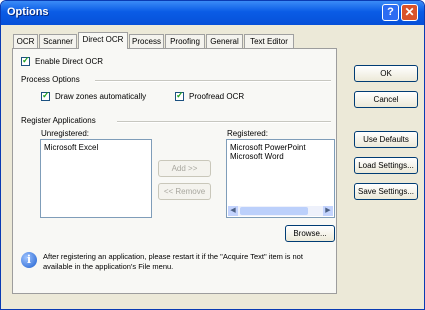 The width and height of the screenshot is (425, 310). I want to click on list-item: Microsoft PowerPoint, so click(268, 147).